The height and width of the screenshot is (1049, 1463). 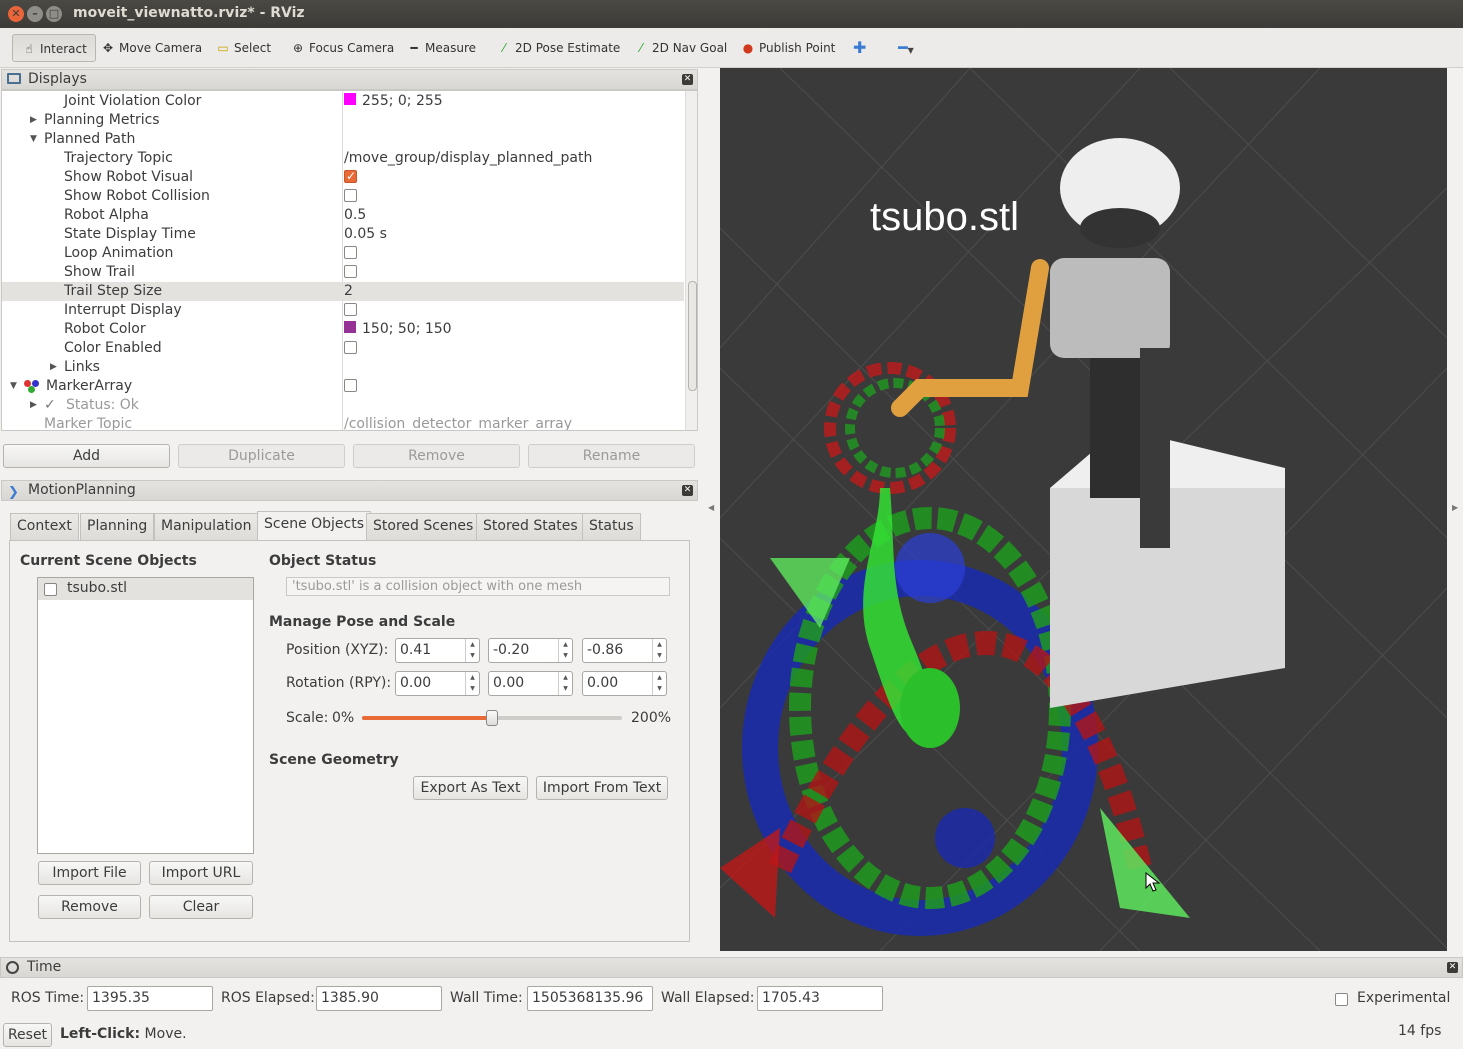 What do you see at coordinates (343, 405) in the screenshot?
I see `tree-row: ▶ ✓ Status: Ok` at bounding box center [343, 405].